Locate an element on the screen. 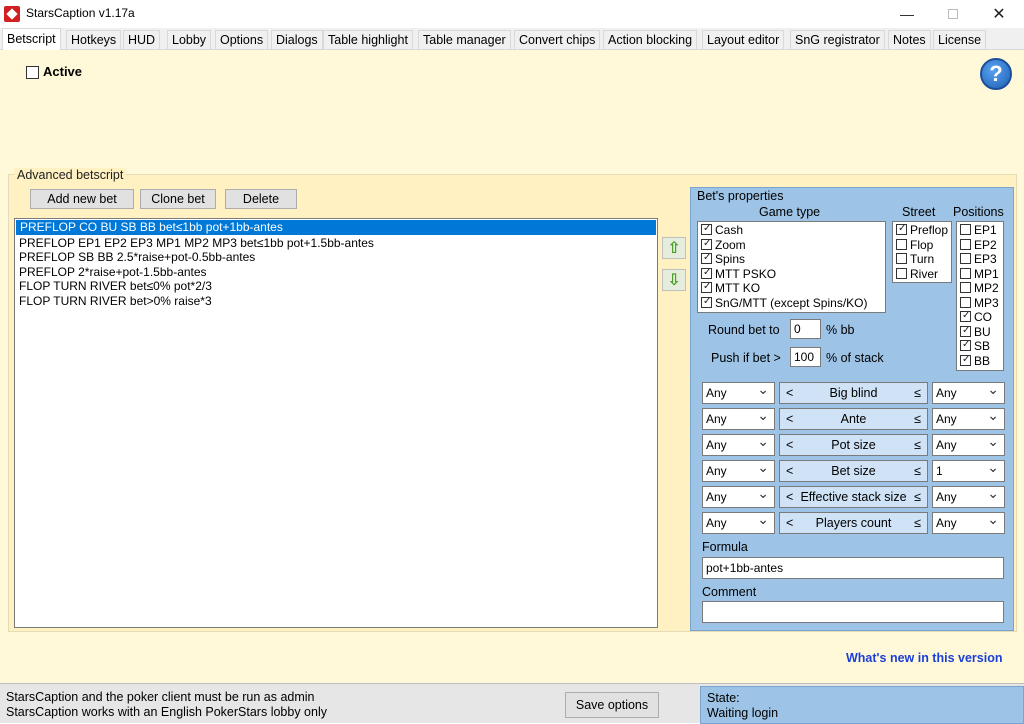 The height and width of the screenshot is (724, 1024). comment-input is located at coordinates (853, 612).